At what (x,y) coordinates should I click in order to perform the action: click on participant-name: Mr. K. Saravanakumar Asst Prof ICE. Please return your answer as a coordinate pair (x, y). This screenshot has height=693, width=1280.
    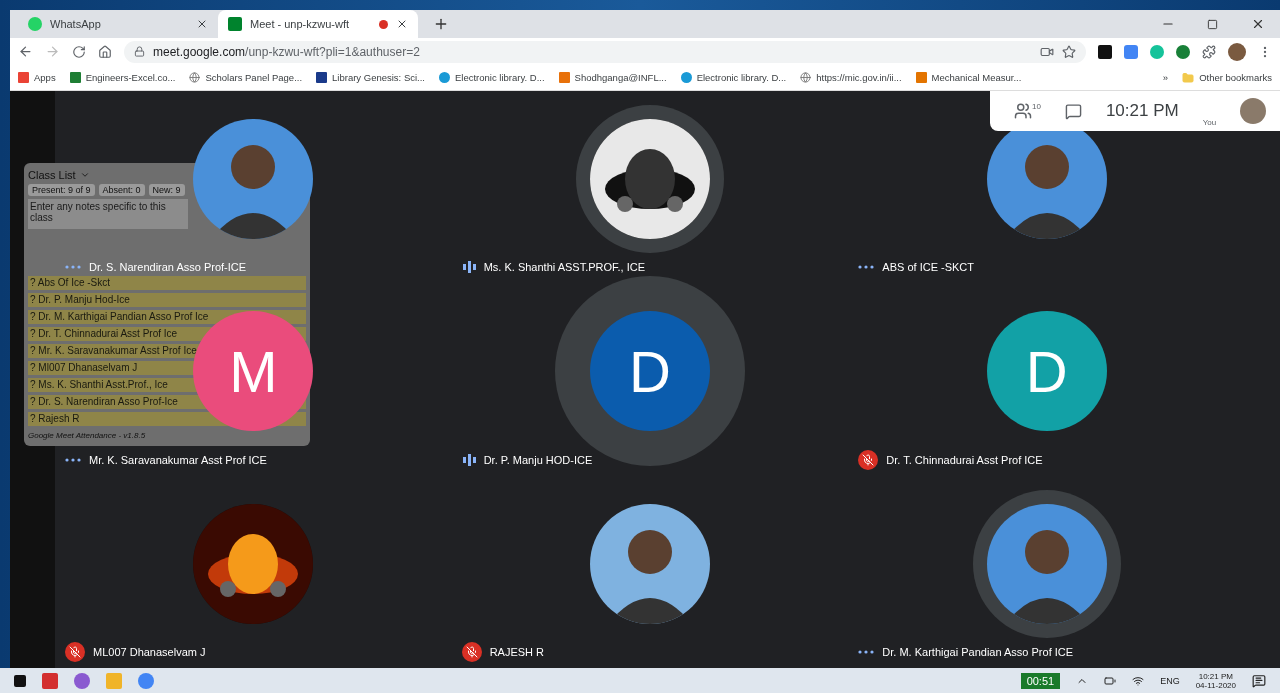
    Looking at the image, I should click on (178, 459).